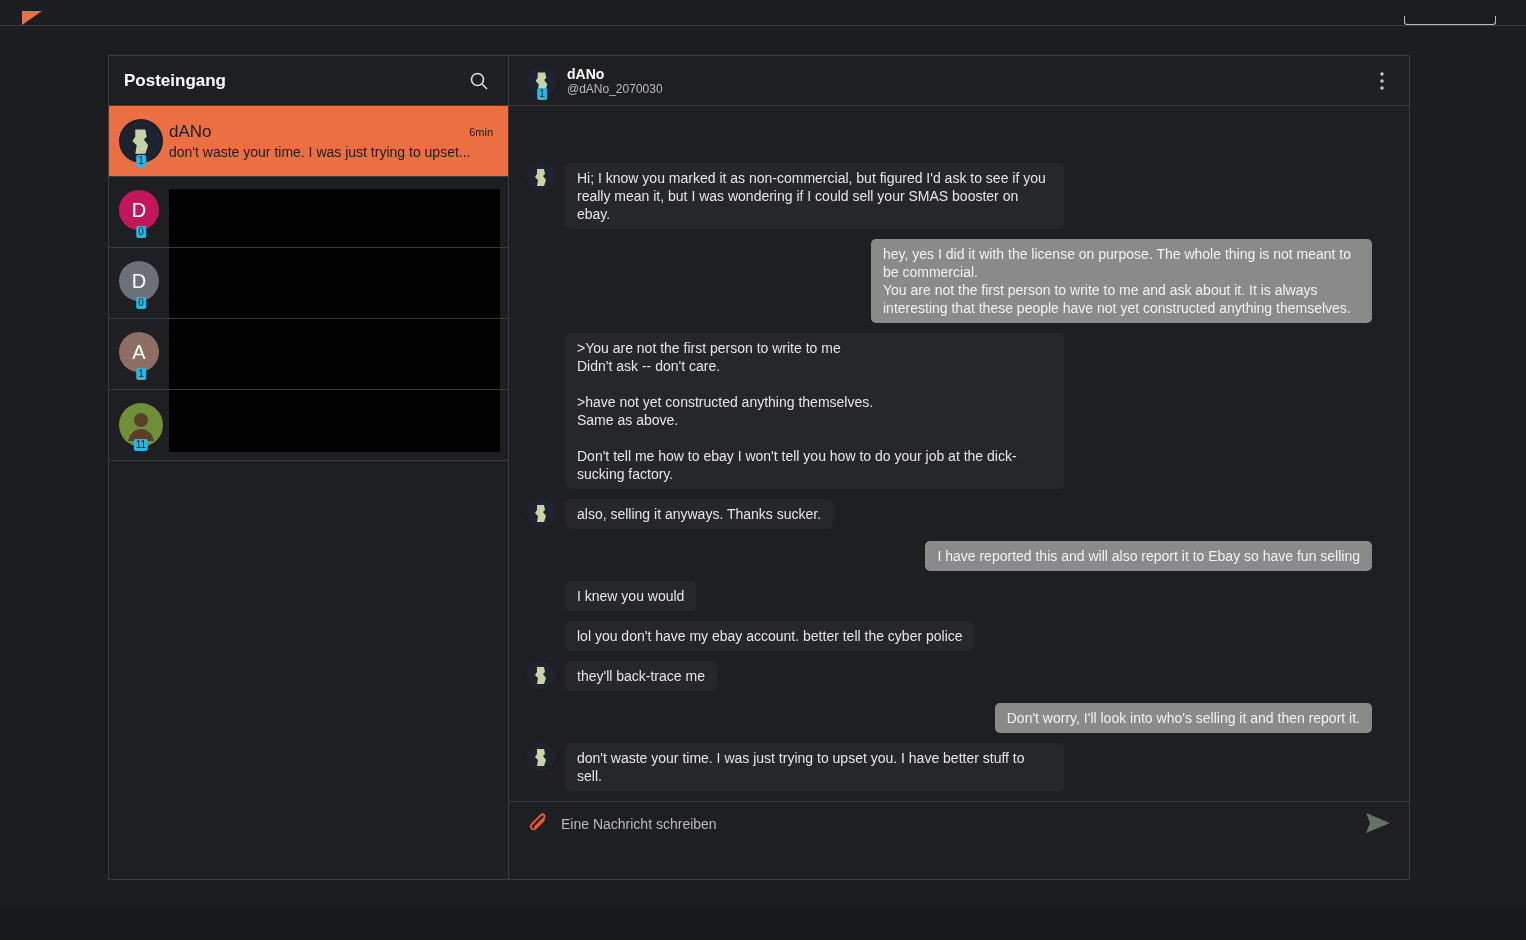 Image resolution: width=1526 pixels, height=940 pixels. I want to click on conversation-item: 11, so click(308, 425).